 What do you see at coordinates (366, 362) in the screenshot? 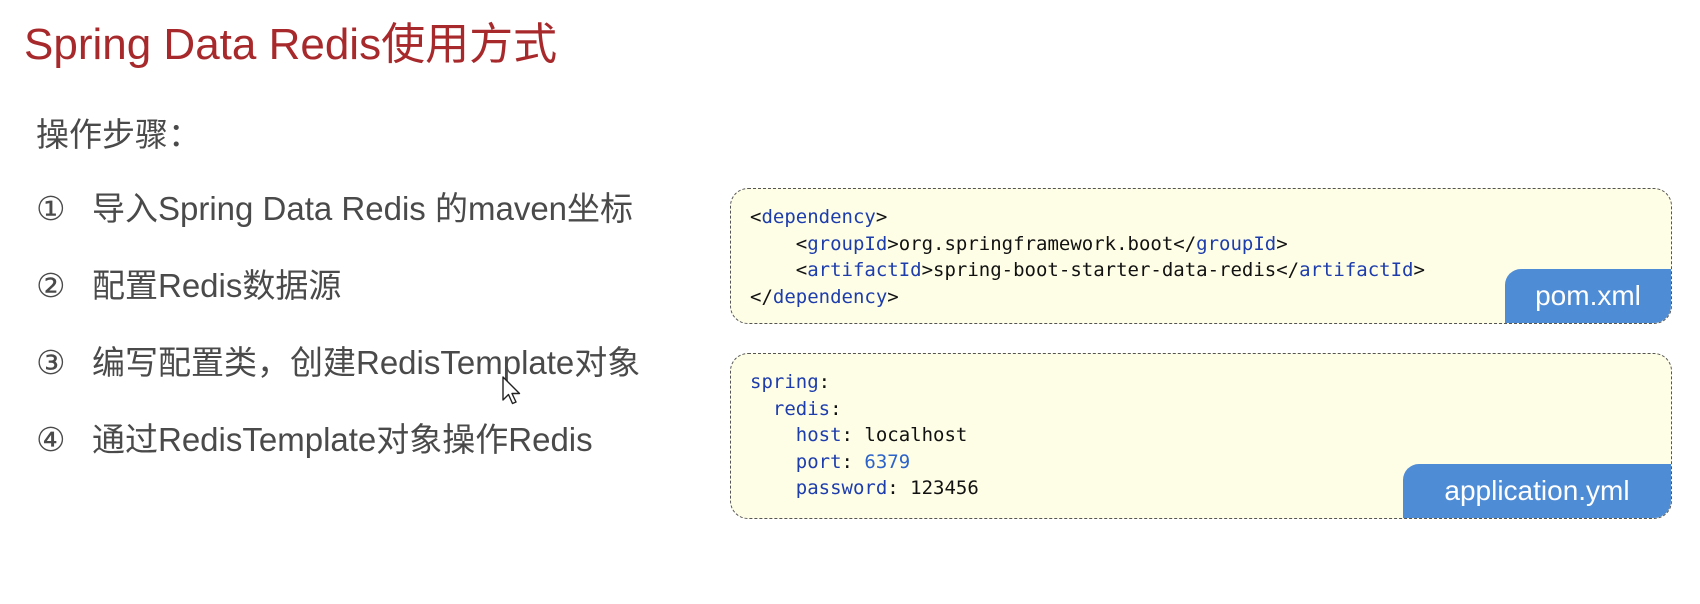
I see `step-text: 编写配置类，创建RedisTemplate对象` at bounding box center [366, 362].